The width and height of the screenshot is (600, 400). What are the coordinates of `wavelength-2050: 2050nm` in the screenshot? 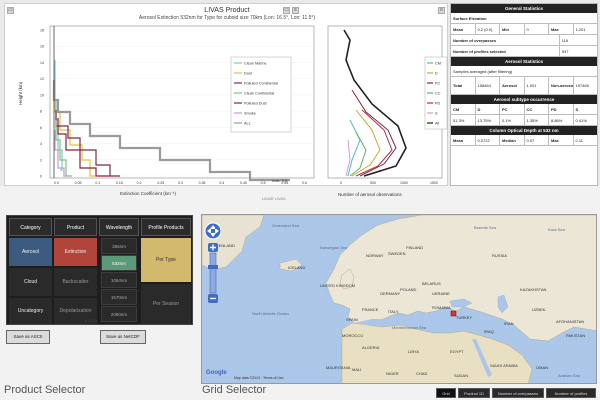 It's located at (119, 314).